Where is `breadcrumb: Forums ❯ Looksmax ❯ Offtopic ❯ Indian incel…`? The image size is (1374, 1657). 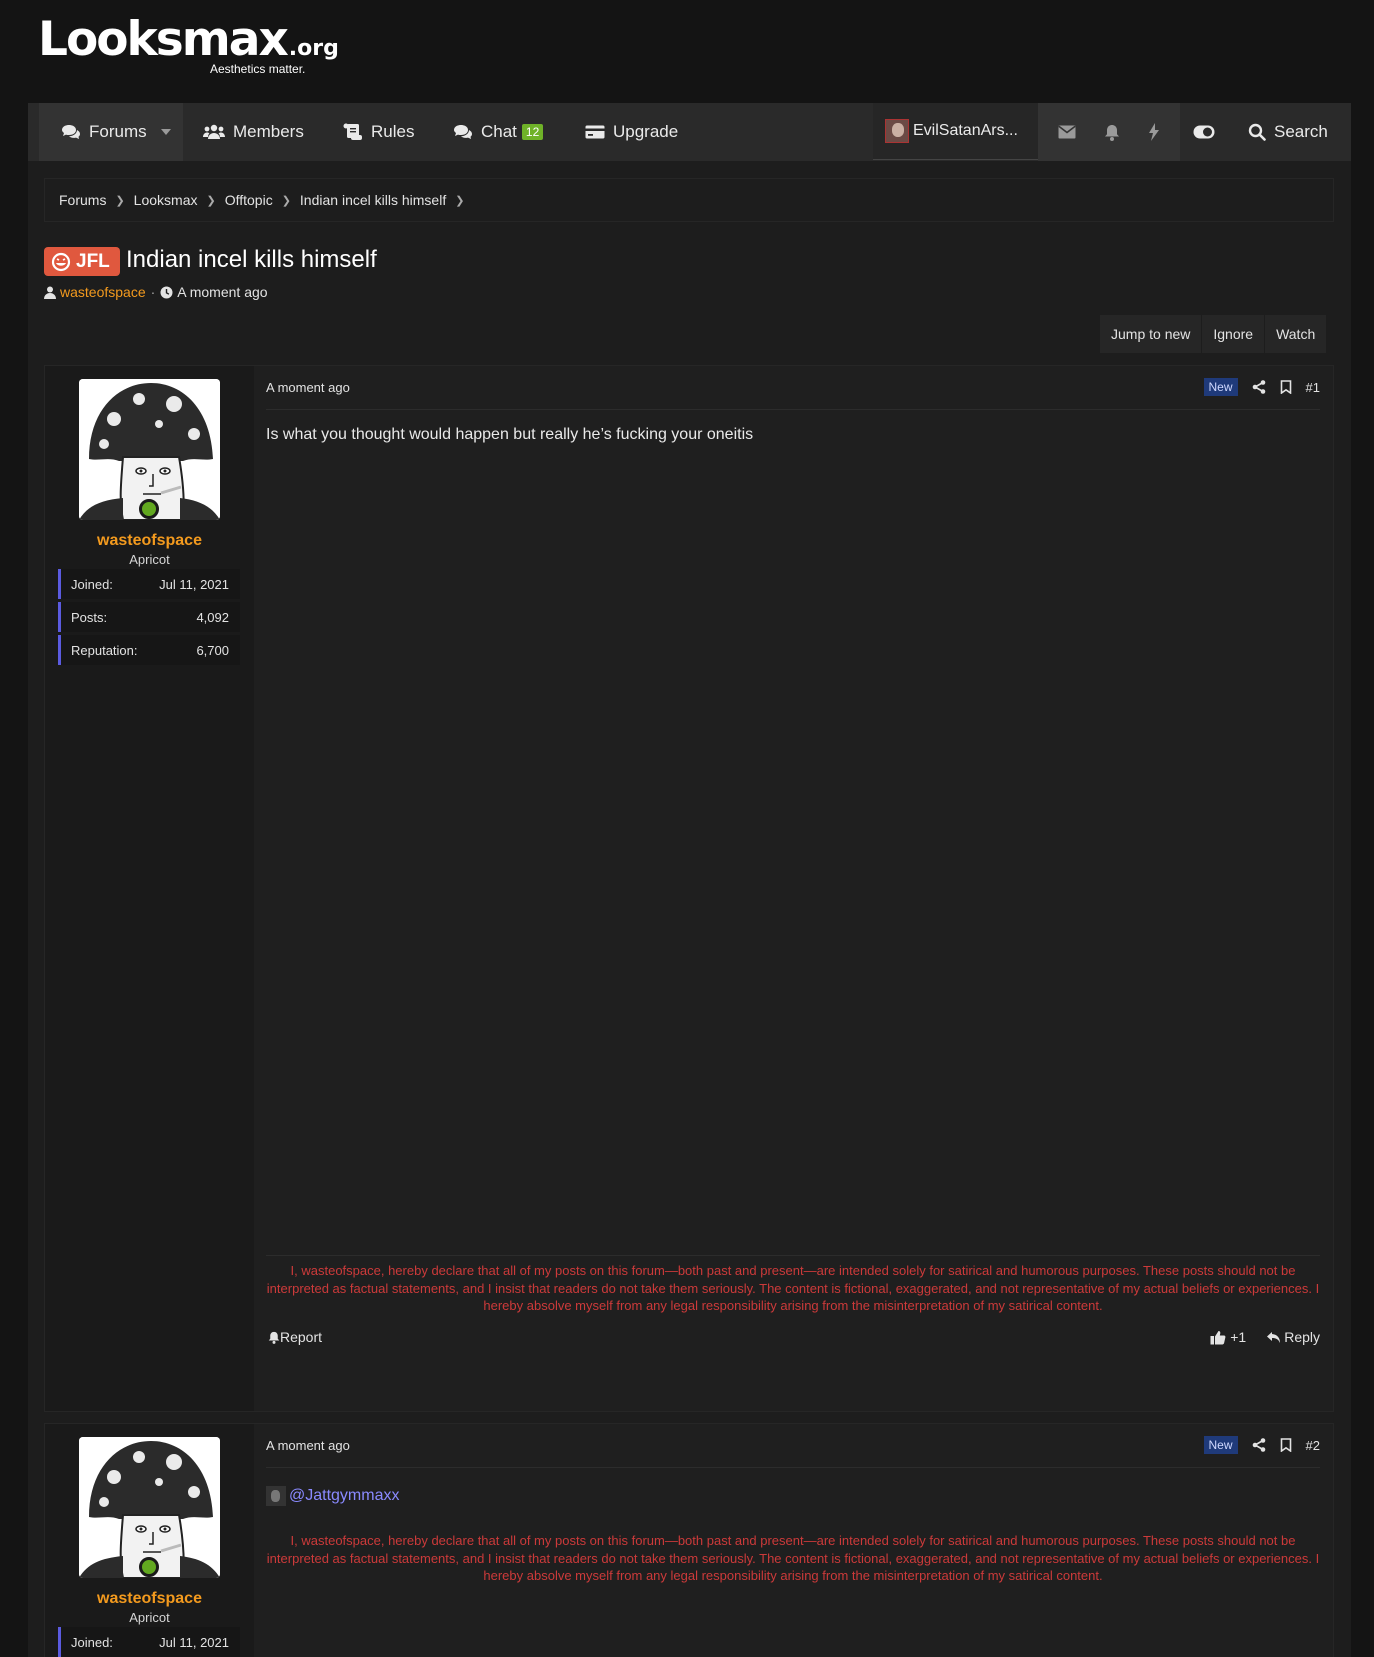
breadcrumb: Forums ❯ Looksmax ❯ Offtopic ❯ Indian incel… is located at coordinates (689, 200).